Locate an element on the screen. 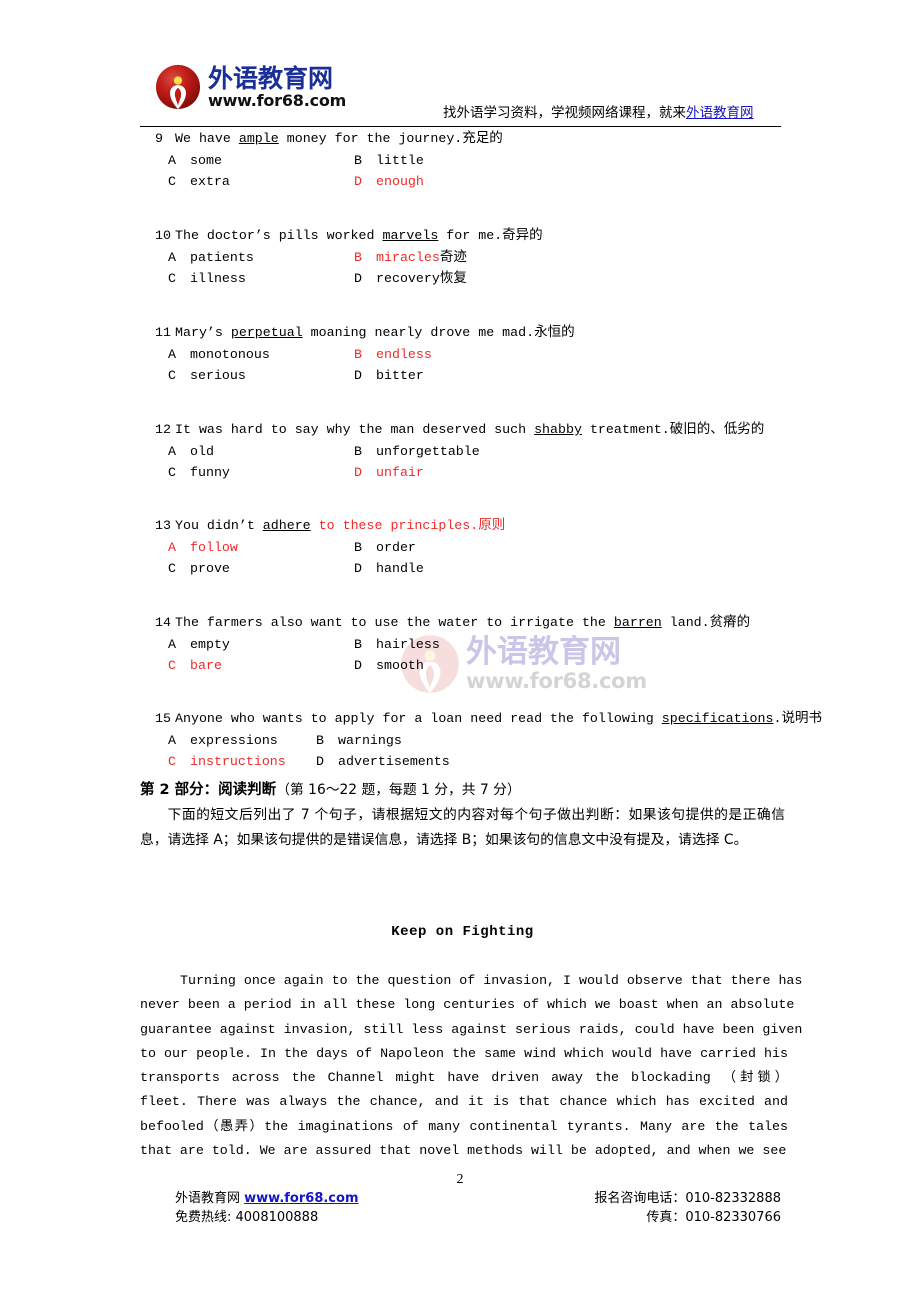 This screenshot has height=1302, width=920. option-row: Cillness Drecovery恢复 is located at coordinates (475, 279).